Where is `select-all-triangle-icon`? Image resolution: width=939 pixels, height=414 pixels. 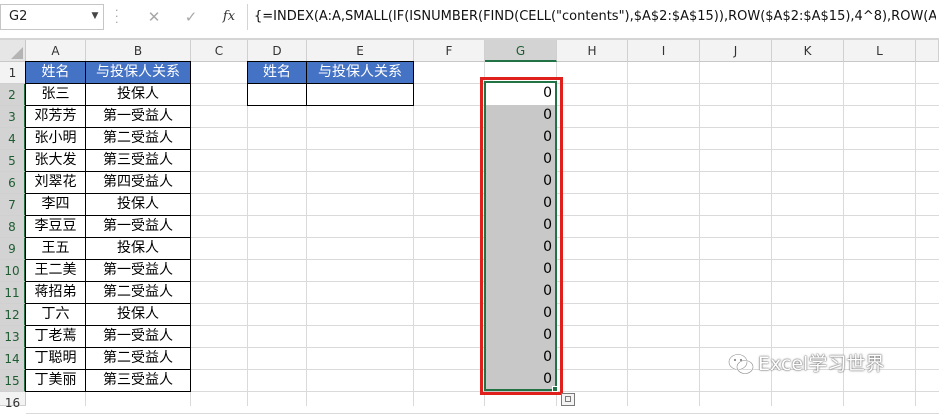 select-all-triangle-icon is located at coordinates (17, 53).